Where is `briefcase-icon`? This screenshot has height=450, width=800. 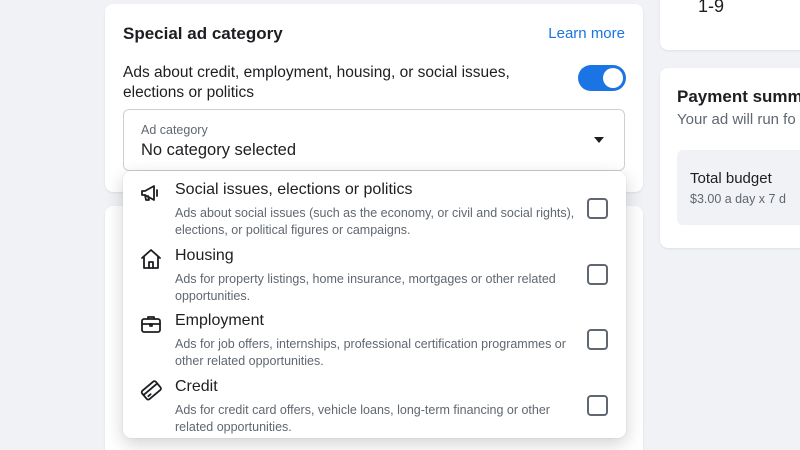 briefcase-icon is located at coordinates (151, 324).